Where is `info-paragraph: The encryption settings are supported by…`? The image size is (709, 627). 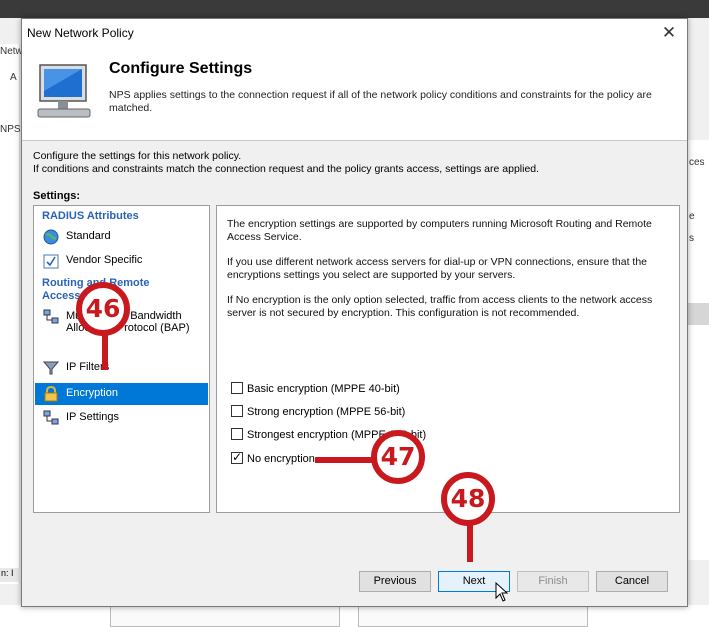
info-paragraph: The encryption settings are supported by… is located at coordinates (439, 230).